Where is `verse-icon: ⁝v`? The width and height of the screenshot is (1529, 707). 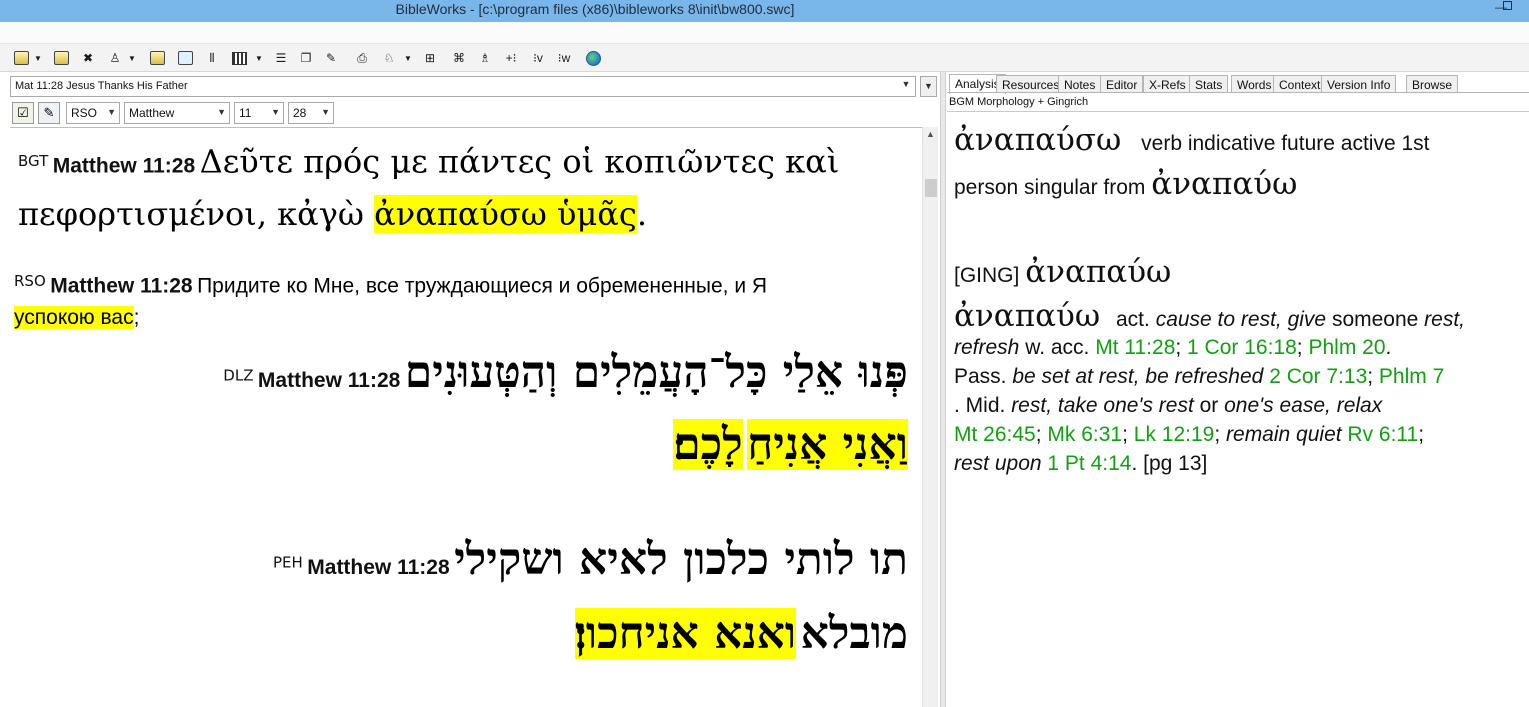 verse-icon: ⁝v is located at coordinates (538, 58).